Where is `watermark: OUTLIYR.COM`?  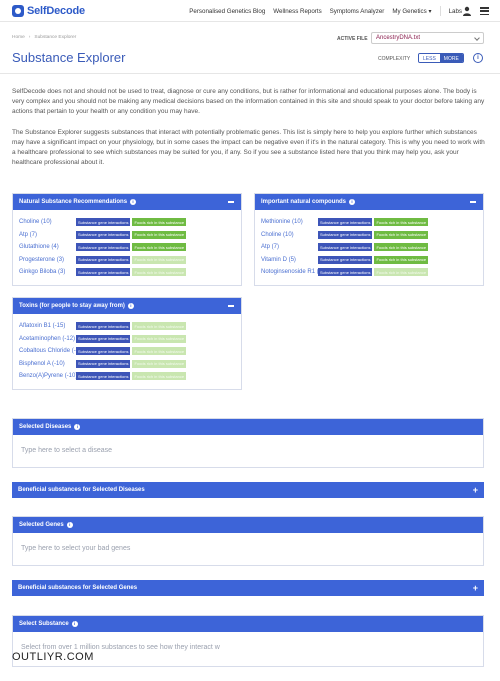
watermark: OUTLIYR.COM is located at coordinates (53, 657).